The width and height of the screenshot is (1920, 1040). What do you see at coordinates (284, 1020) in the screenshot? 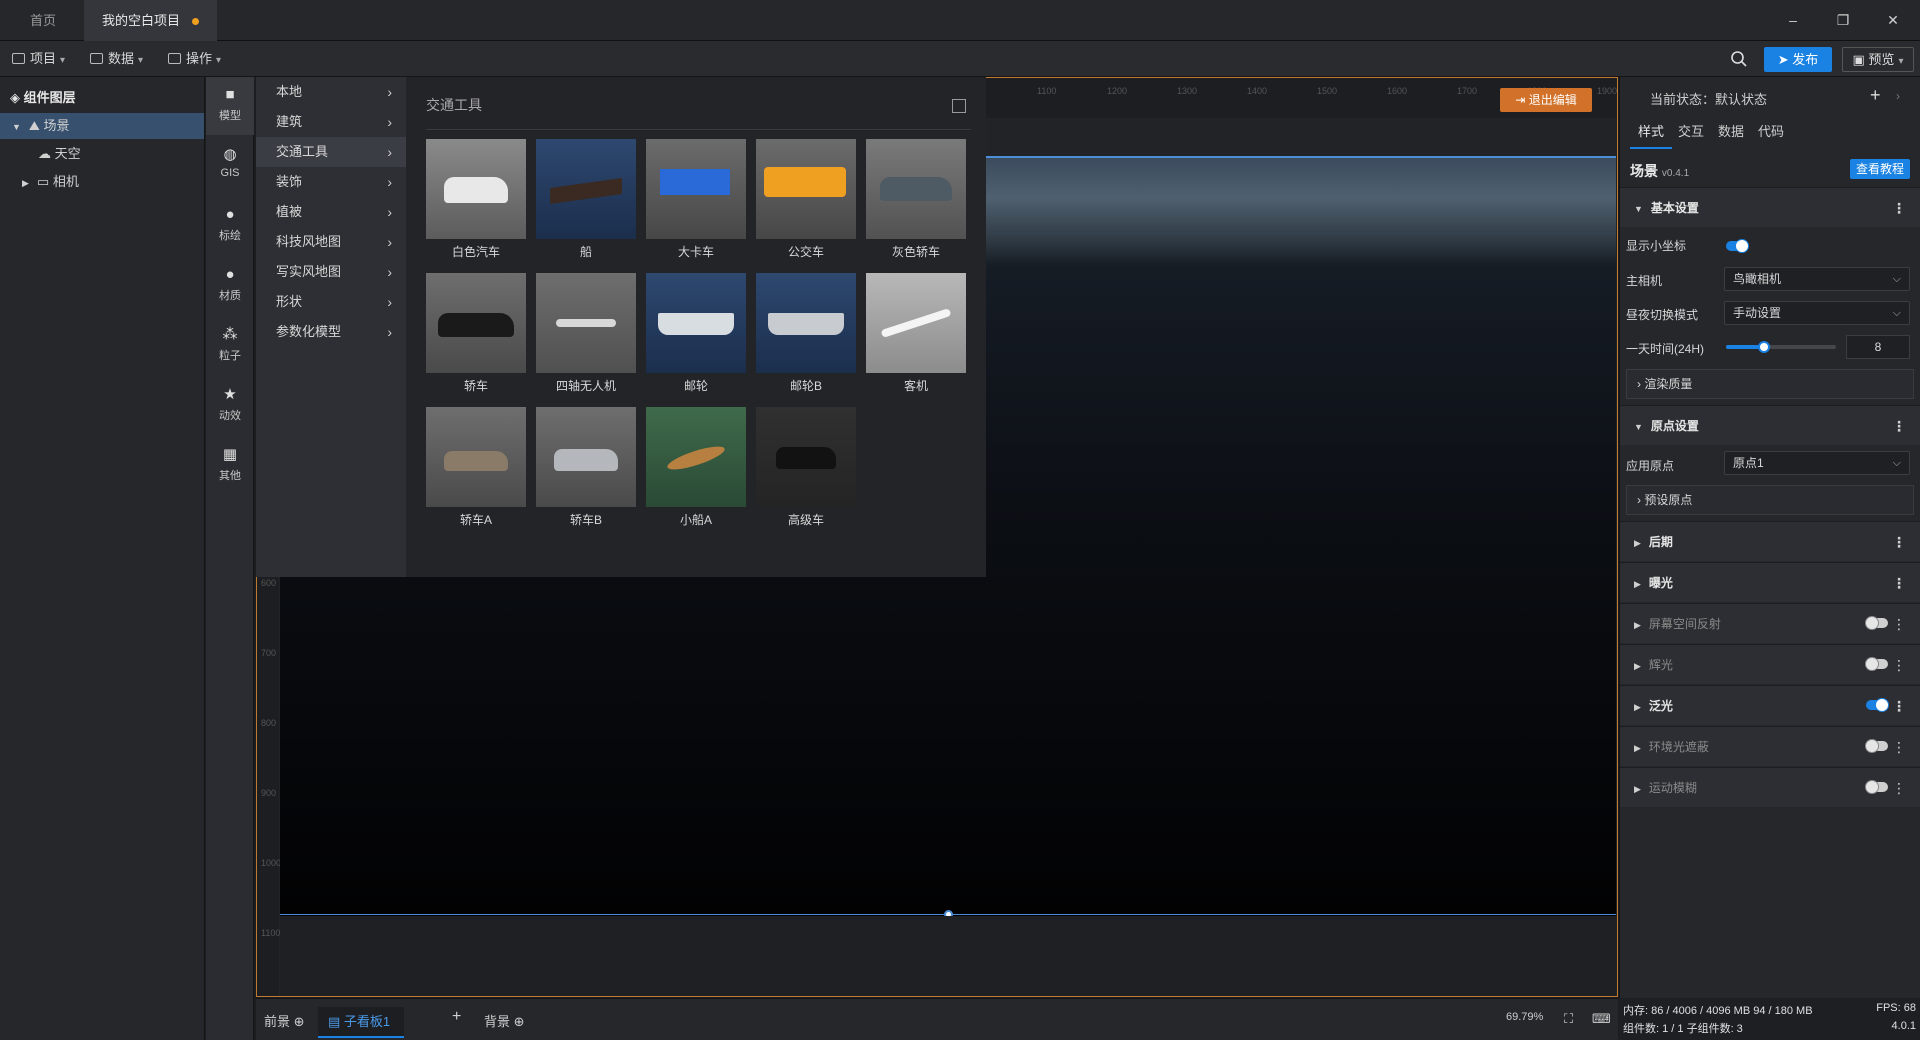
I see `tab-foreground: 前景 ⊕` at bounding box center [284, 1020].